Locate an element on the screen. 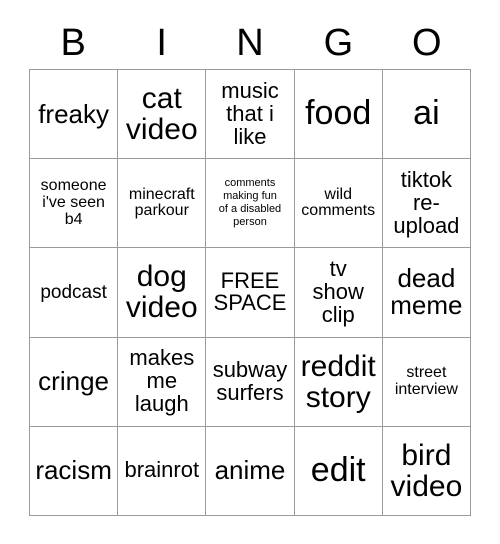  bingo-header-letter-o: O is located at coordinates (427, 43).